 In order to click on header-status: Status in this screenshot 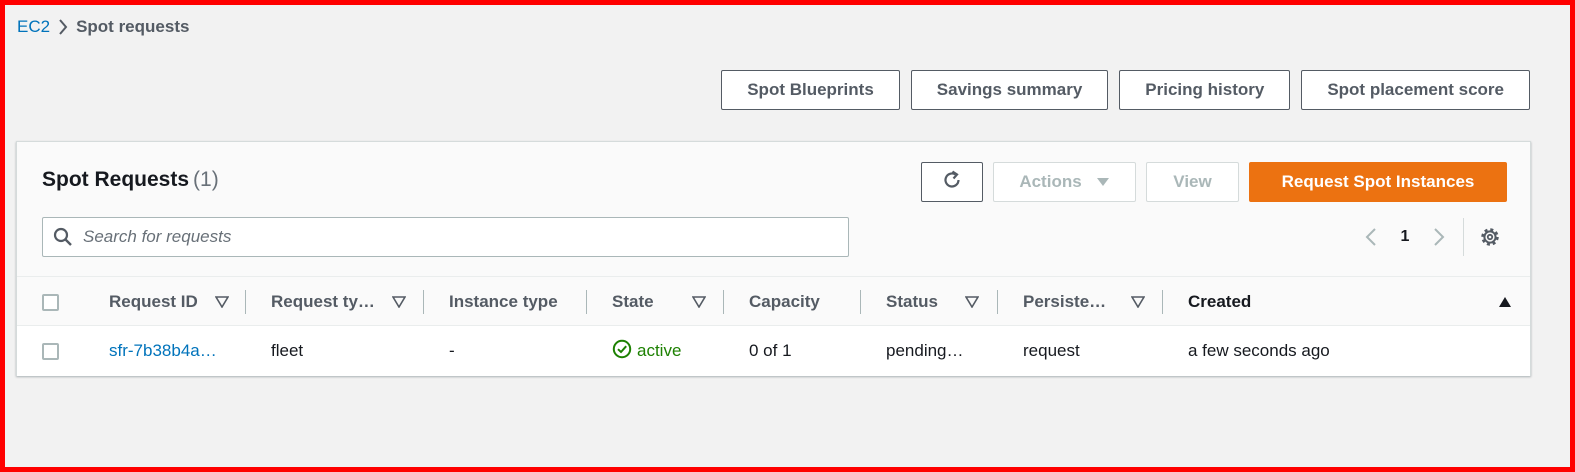, I will do `click(912, 302)`.